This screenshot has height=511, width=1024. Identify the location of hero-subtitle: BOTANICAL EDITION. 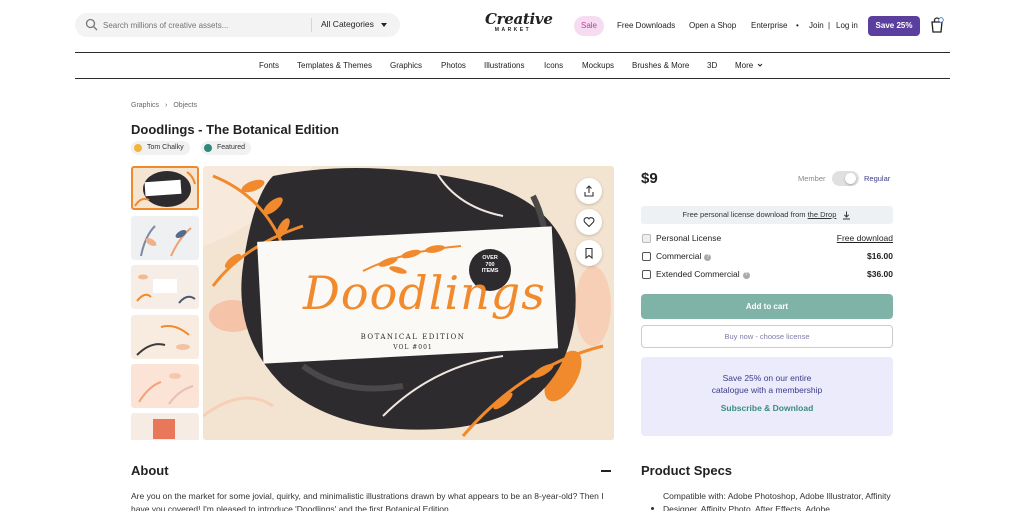
(413, 337).